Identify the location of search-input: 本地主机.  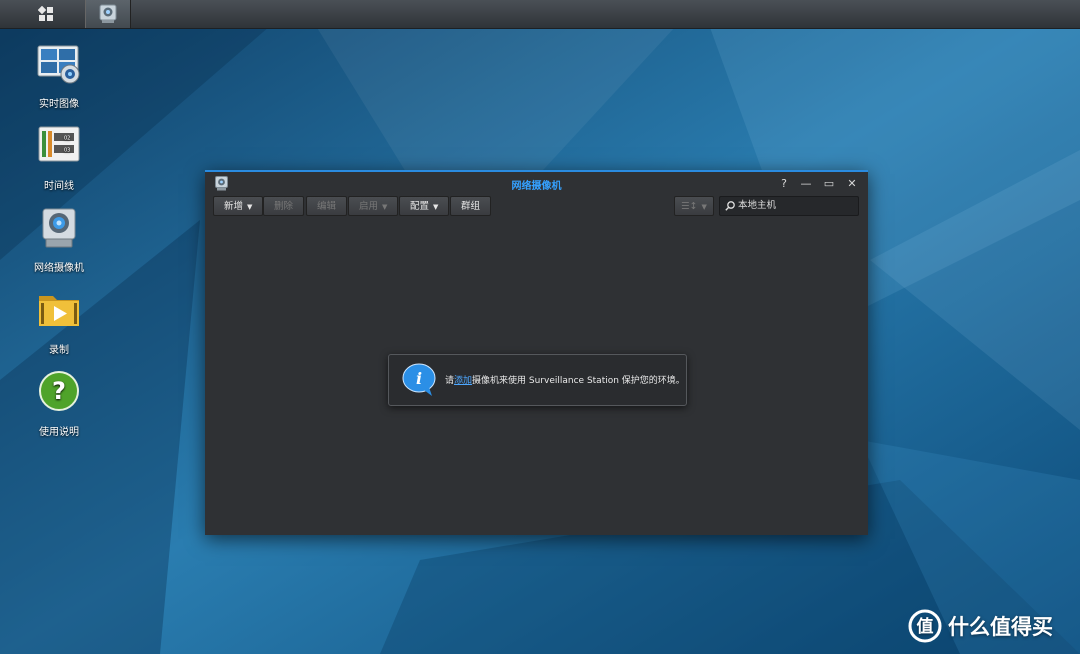
(789, 206).